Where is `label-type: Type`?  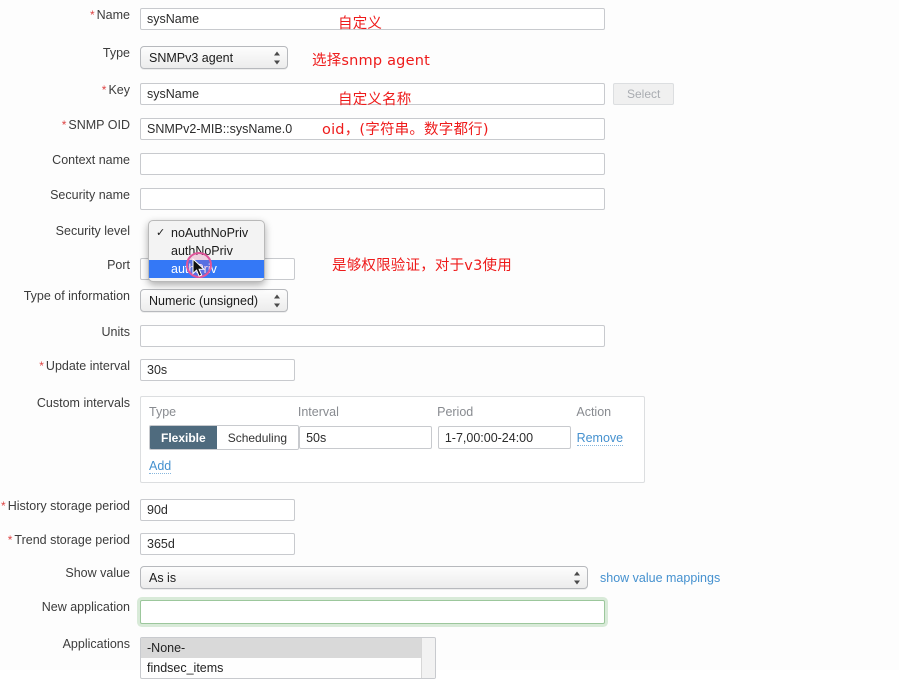 label-type: Type is located at coordinates (70, 53).